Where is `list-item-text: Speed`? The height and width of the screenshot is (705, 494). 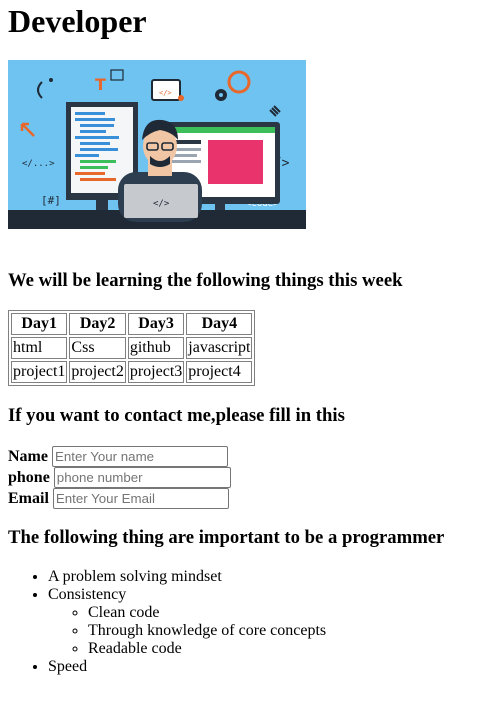 list-item-text: Speed is located at coordinates (68, 666).